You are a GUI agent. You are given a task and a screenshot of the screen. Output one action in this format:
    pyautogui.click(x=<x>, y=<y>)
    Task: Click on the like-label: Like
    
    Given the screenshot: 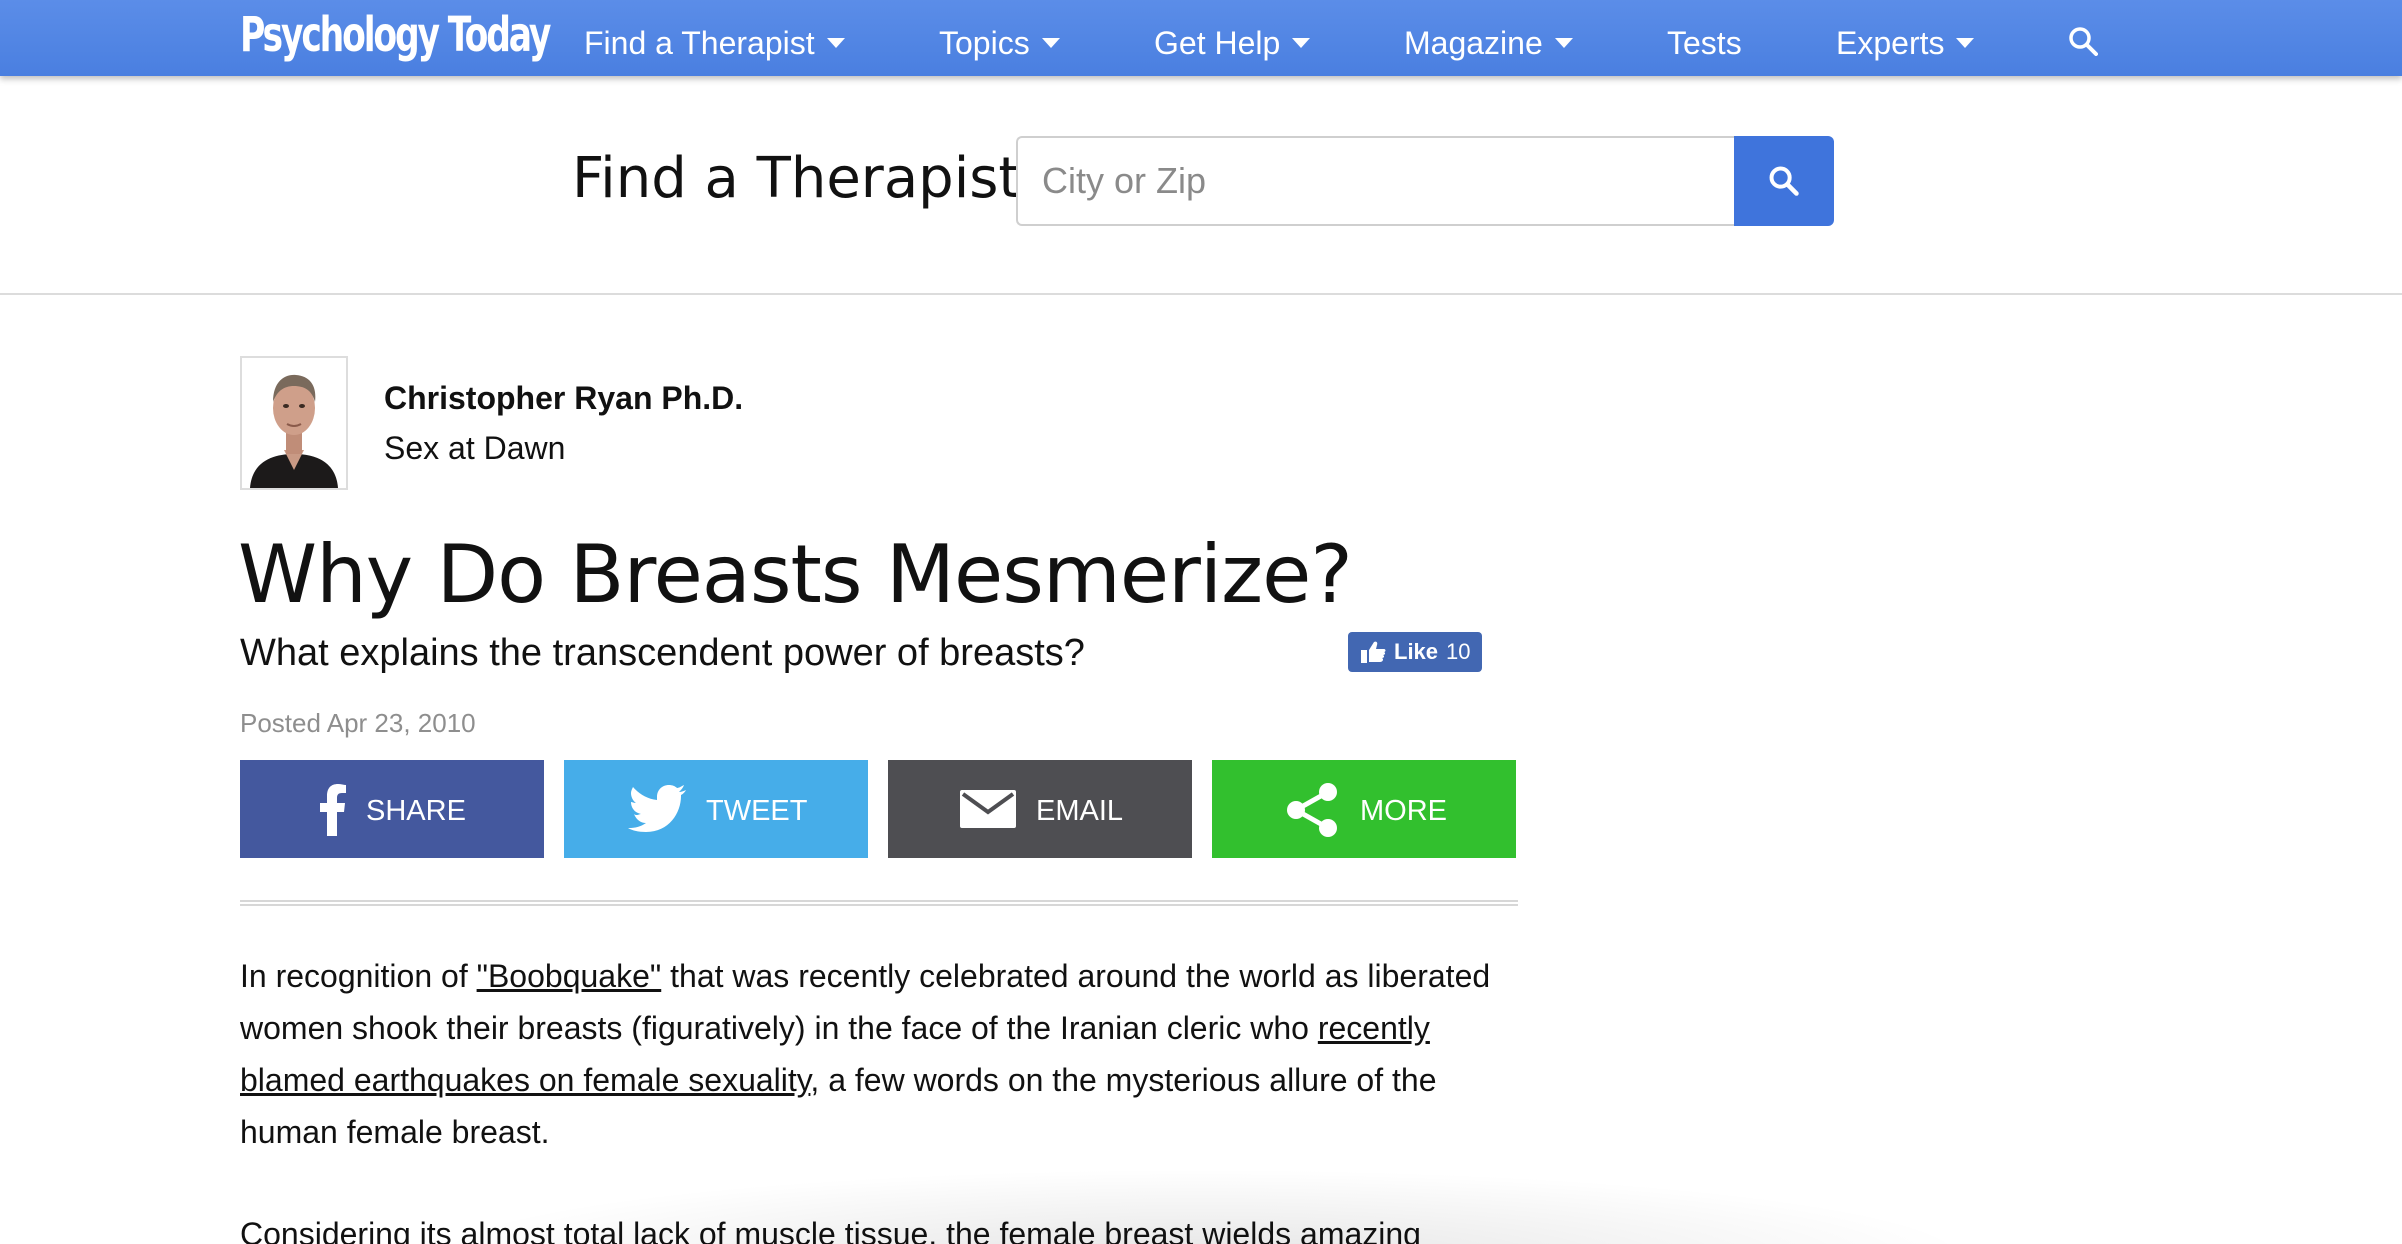 What is the action you would take?
    pyautogui.click(x=1416, y=651)
    